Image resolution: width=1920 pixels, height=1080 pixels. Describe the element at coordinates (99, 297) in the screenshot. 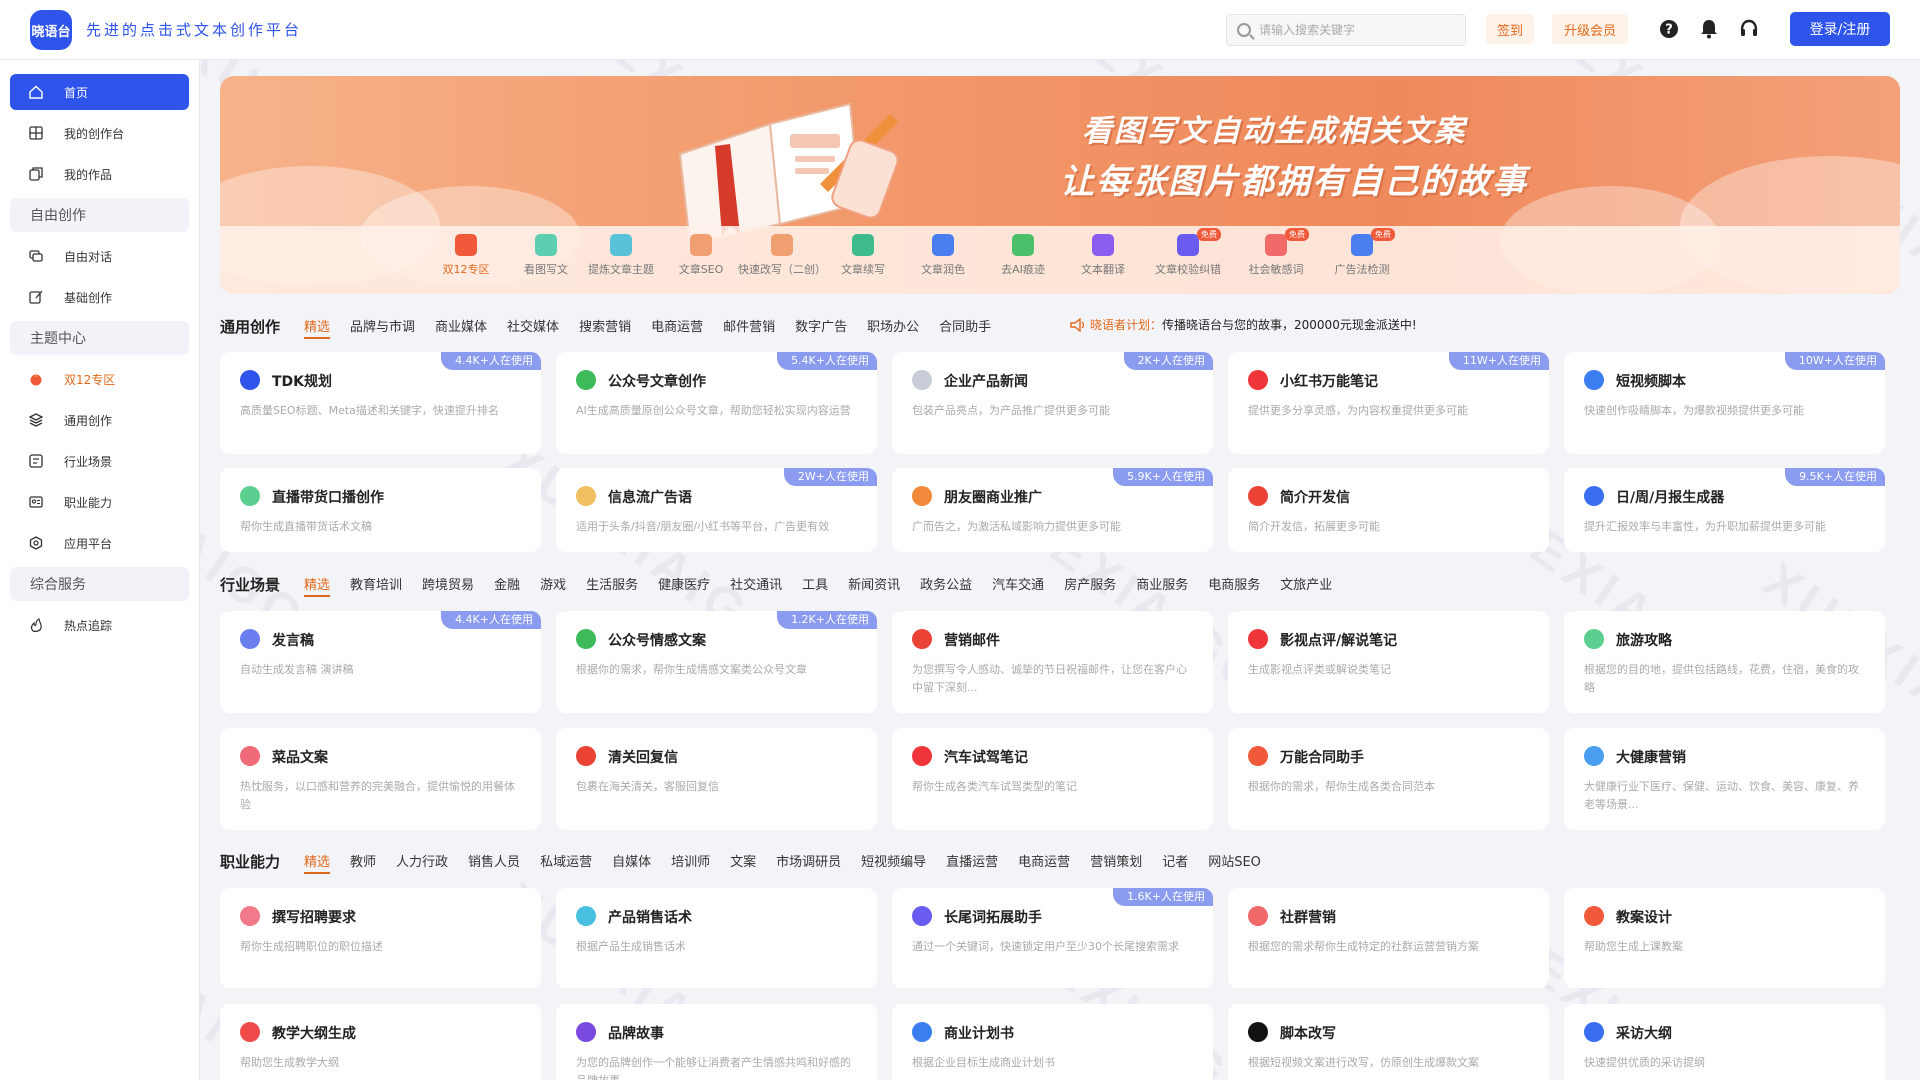

I see `sidebar-item-basic-create: 基础创作` at that location.